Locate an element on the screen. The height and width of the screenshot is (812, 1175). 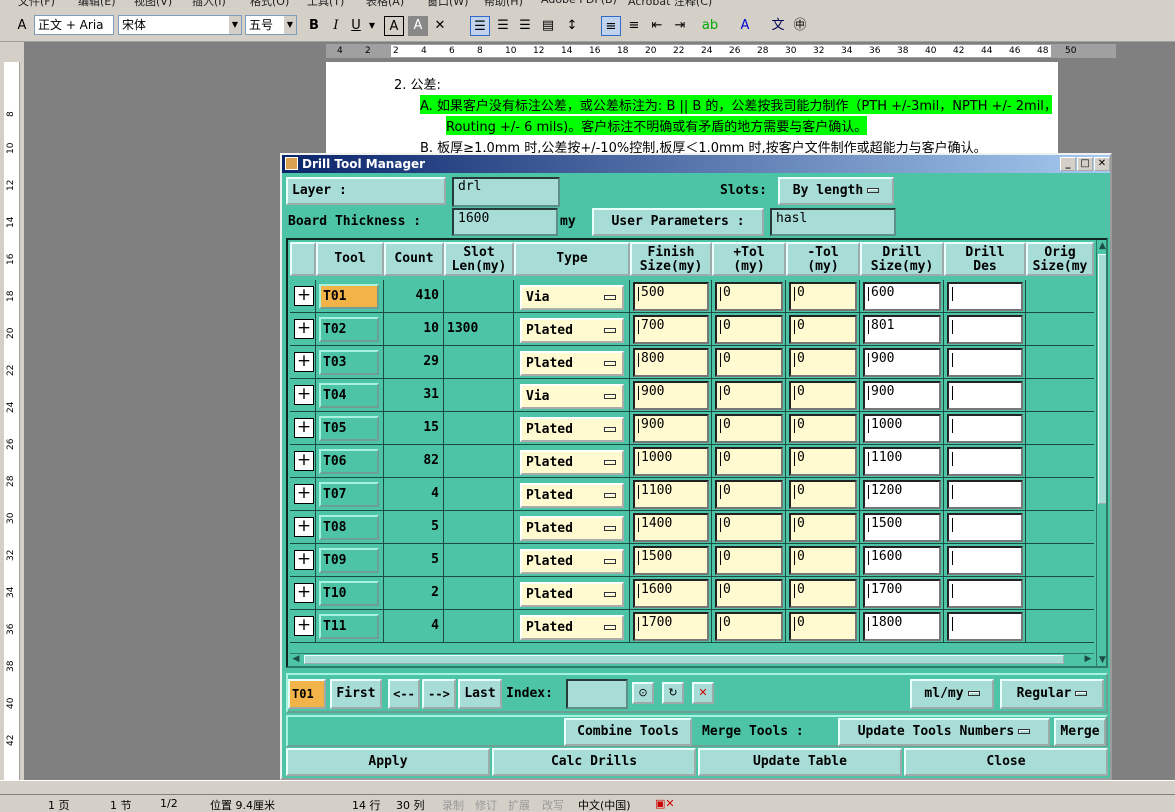
tool-button: T05 is located at coordinates (349, 428).